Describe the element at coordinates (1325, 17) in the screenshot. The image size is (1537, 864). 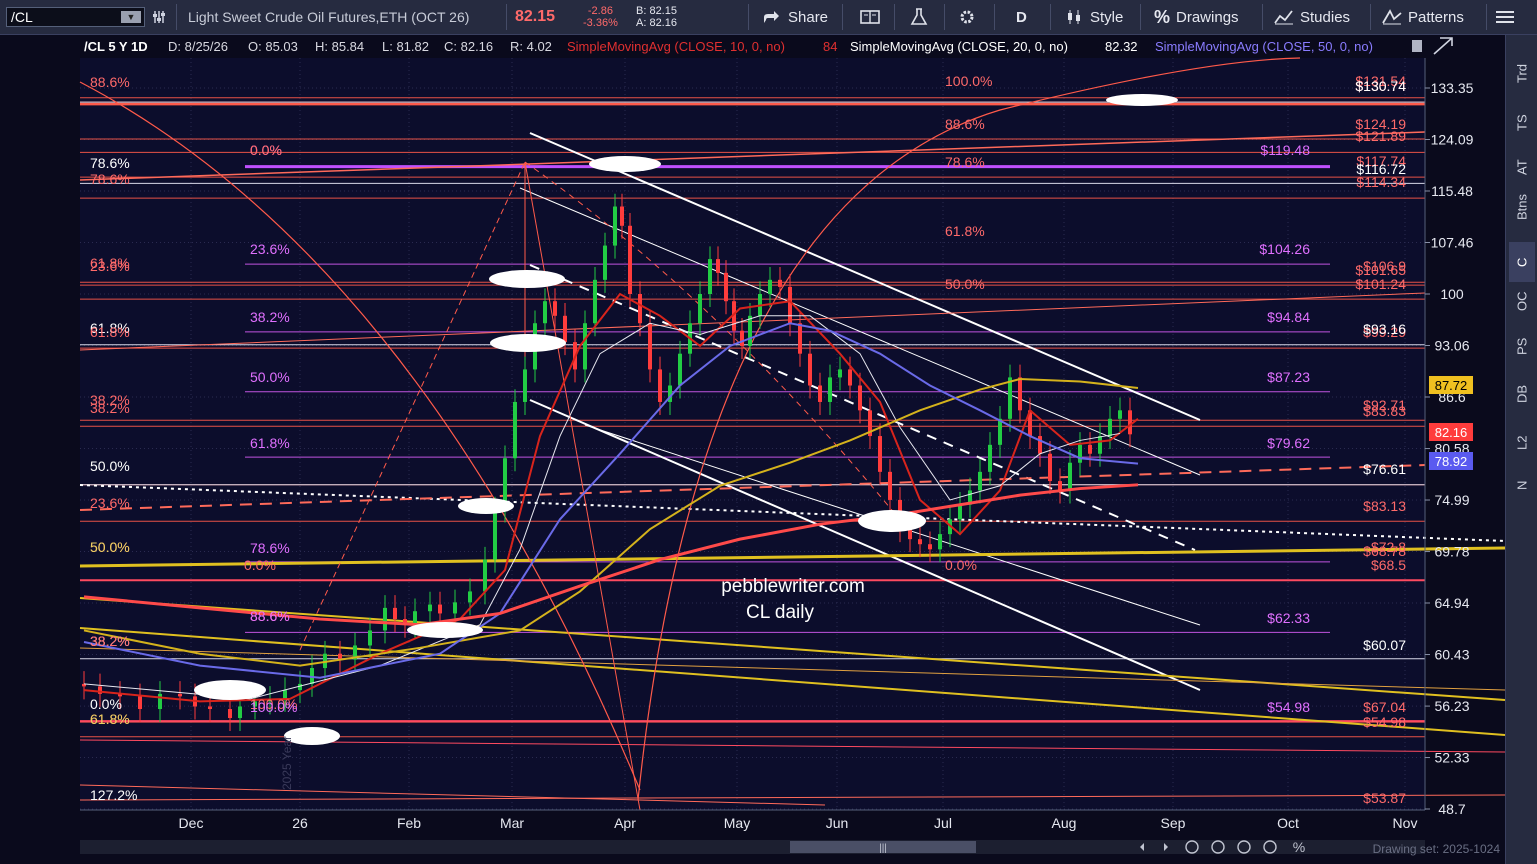
I see `studies-label: Studies` at that location.